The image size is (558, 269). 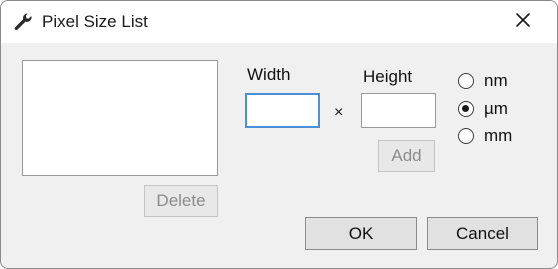 I want to click on height-label: Height, so click(x=388, y=76).